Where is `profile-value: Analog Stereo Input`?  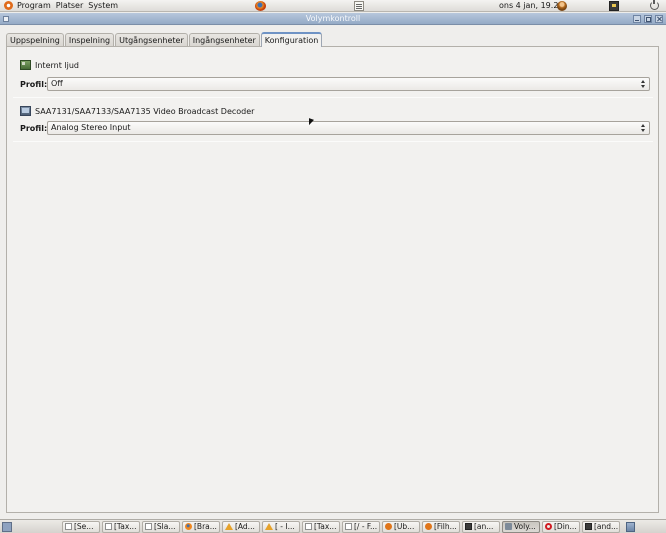
profile-value: Analog Stereo Input is located at coordinates (91, 127).